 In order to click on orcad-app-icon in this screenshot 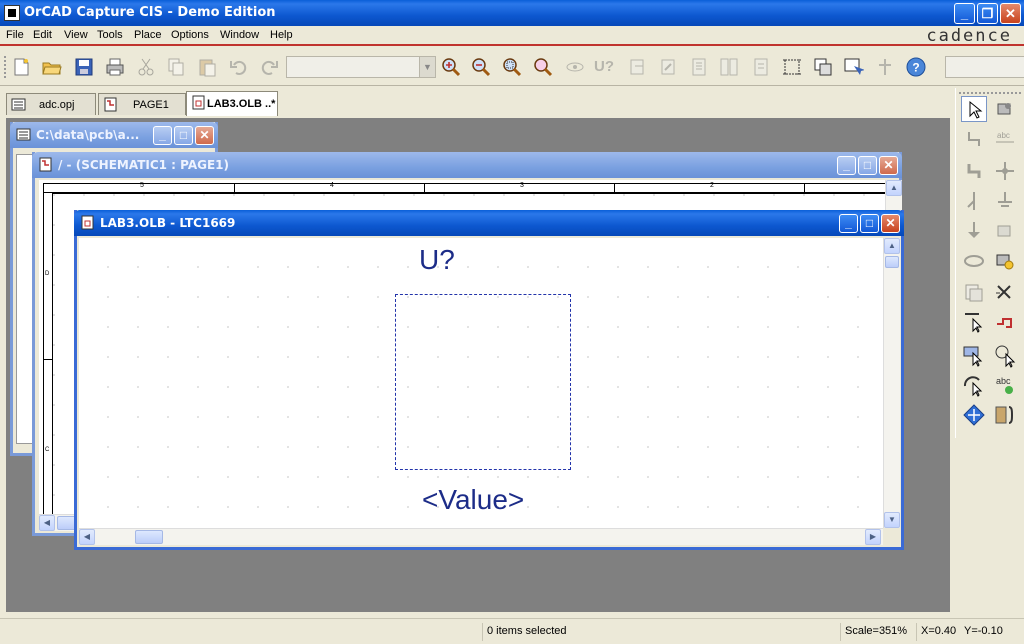, I will do `click(12, 13)`.